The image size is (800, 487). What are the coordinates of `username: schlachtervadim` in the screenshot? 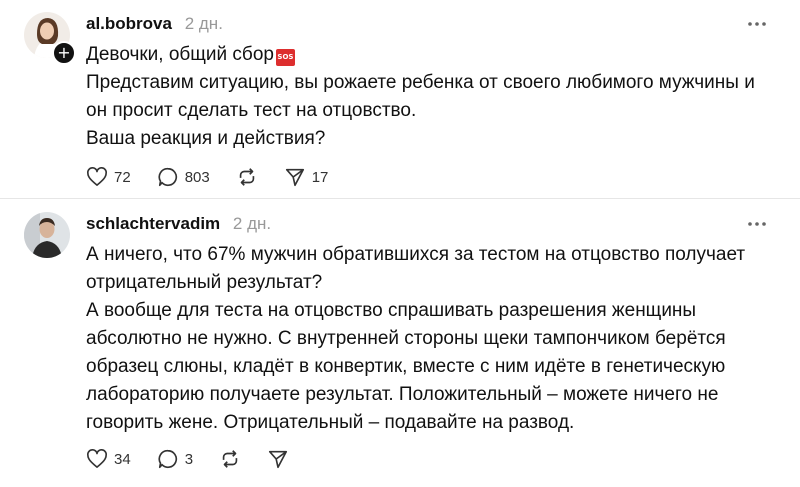 It's located at (153, 223).